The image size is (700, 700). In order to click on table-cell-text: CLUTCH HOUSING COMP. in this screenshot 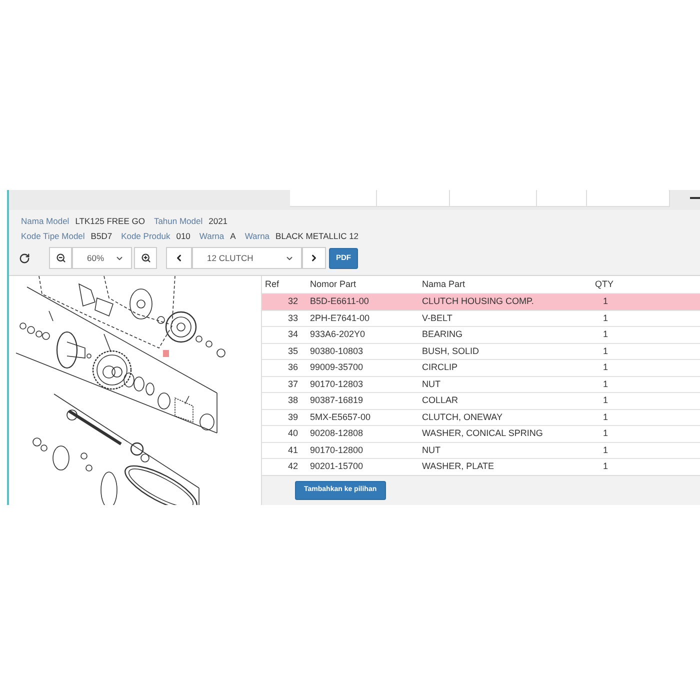, I will do `click(478, 301)`.